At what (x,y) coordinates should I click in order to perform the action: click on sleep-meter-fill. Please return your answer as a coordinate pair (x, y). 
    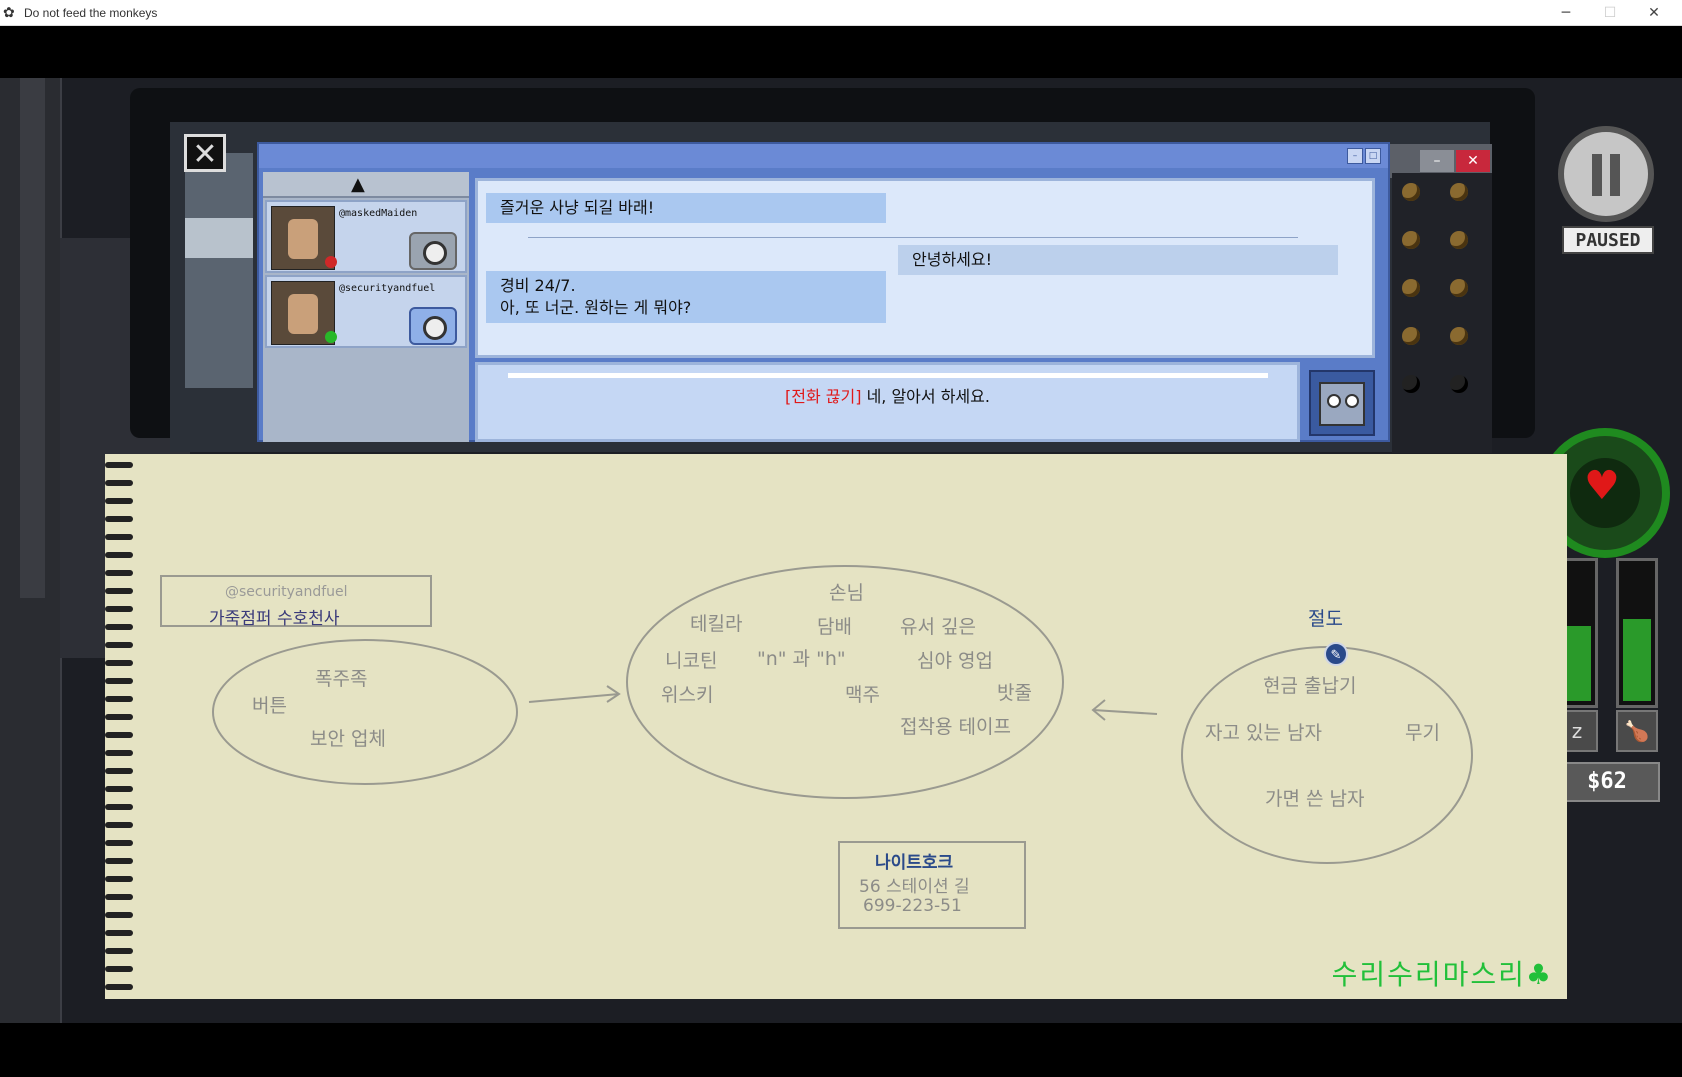
    Looking at the image, I should click on (1577, 663).